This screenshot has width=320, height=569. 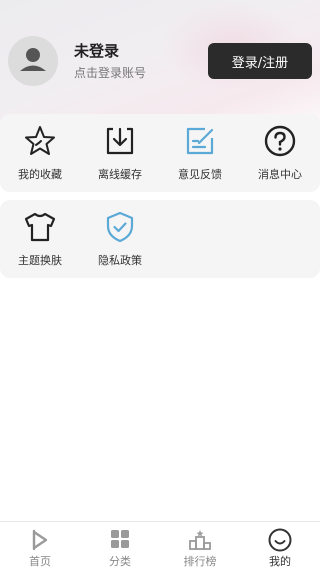 I want to click on play-home-icon, so click(x=40, y=540).